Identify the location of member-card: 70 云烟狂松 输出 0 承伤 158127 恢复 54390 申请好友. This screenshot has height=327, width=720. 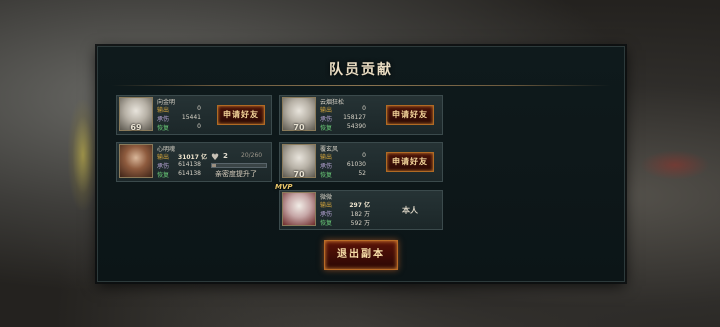
(361, 115).